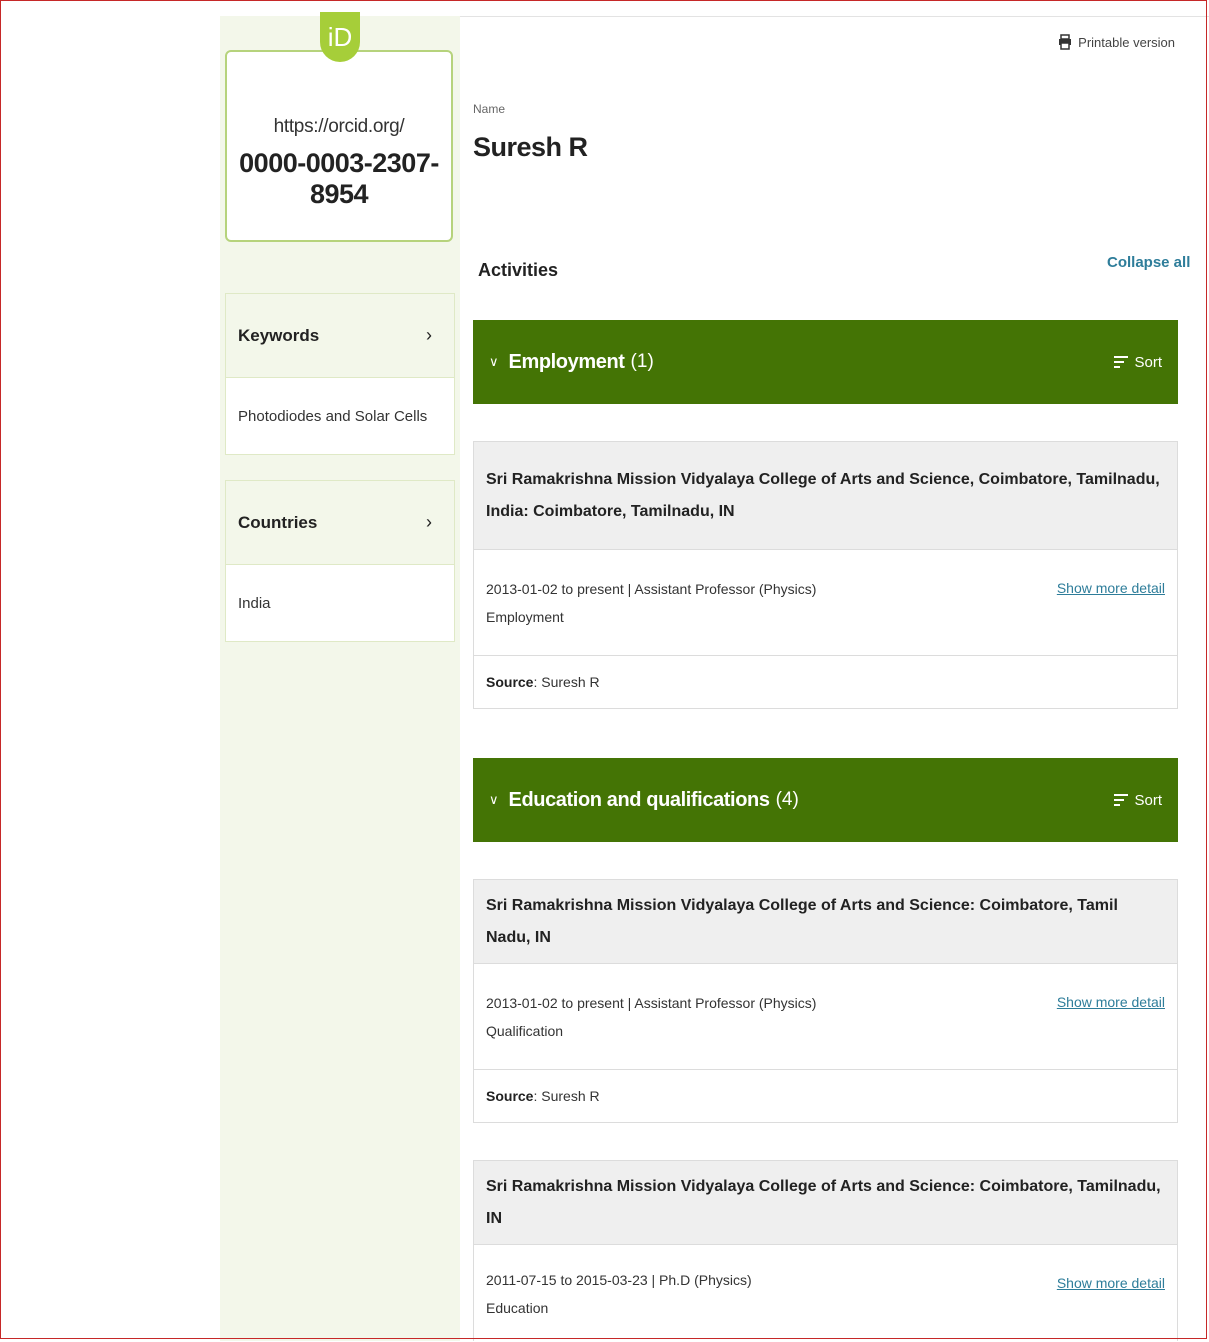 The width and height of the screenshot is (1209, 1342). Describe the element at coordinates (530, 147) in the screenshot. I see `name-value: Suresh R` at that location.